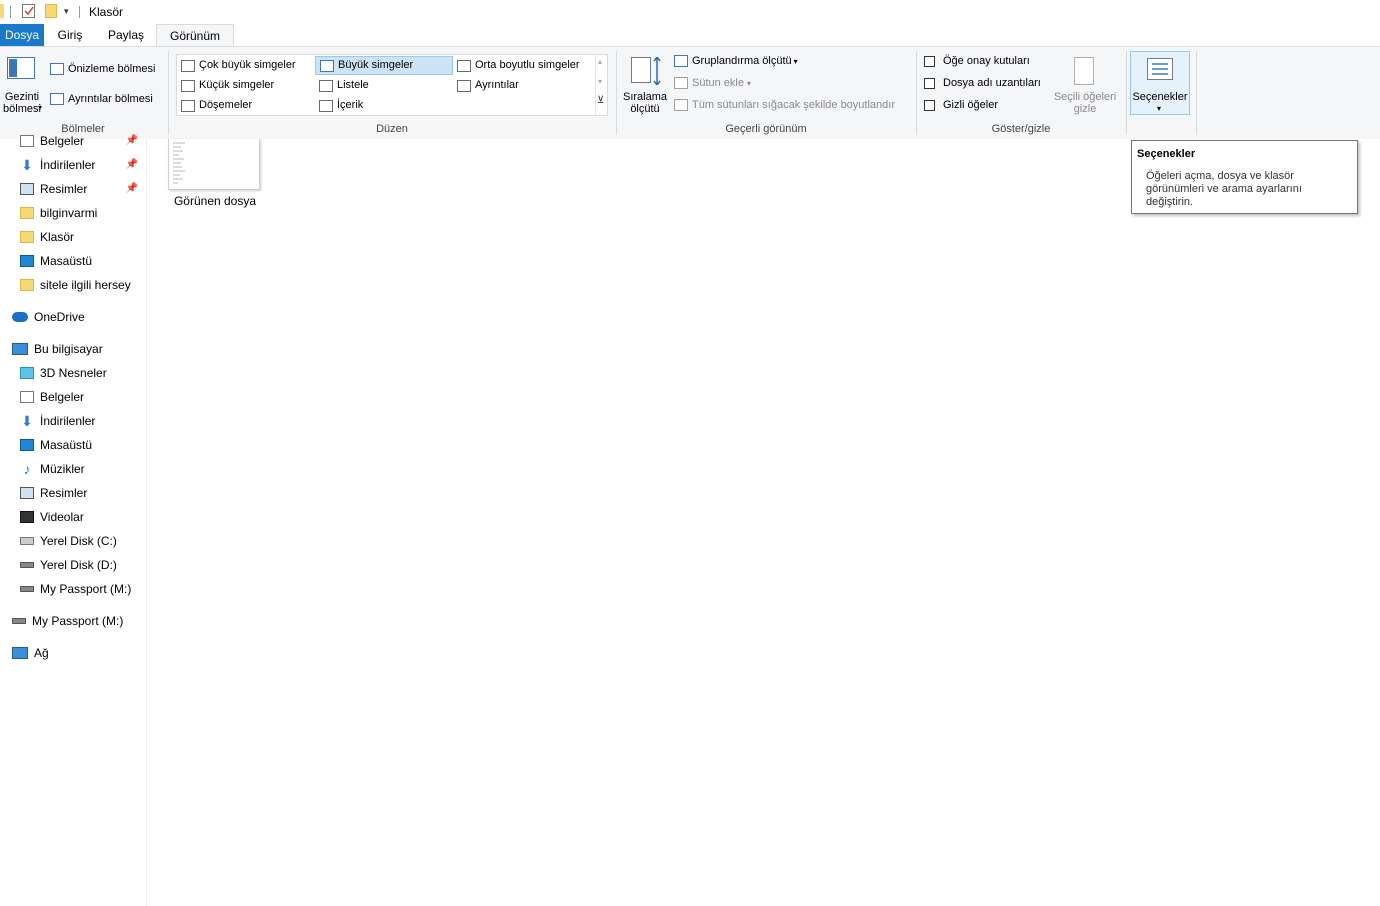 The height and width of the screenshot is (906, 1380). What do you see at coordinates (82, 141) in the screenshot?
I see `nav-item-documents: Belgeler 📌` at bounding box center [82, 141].